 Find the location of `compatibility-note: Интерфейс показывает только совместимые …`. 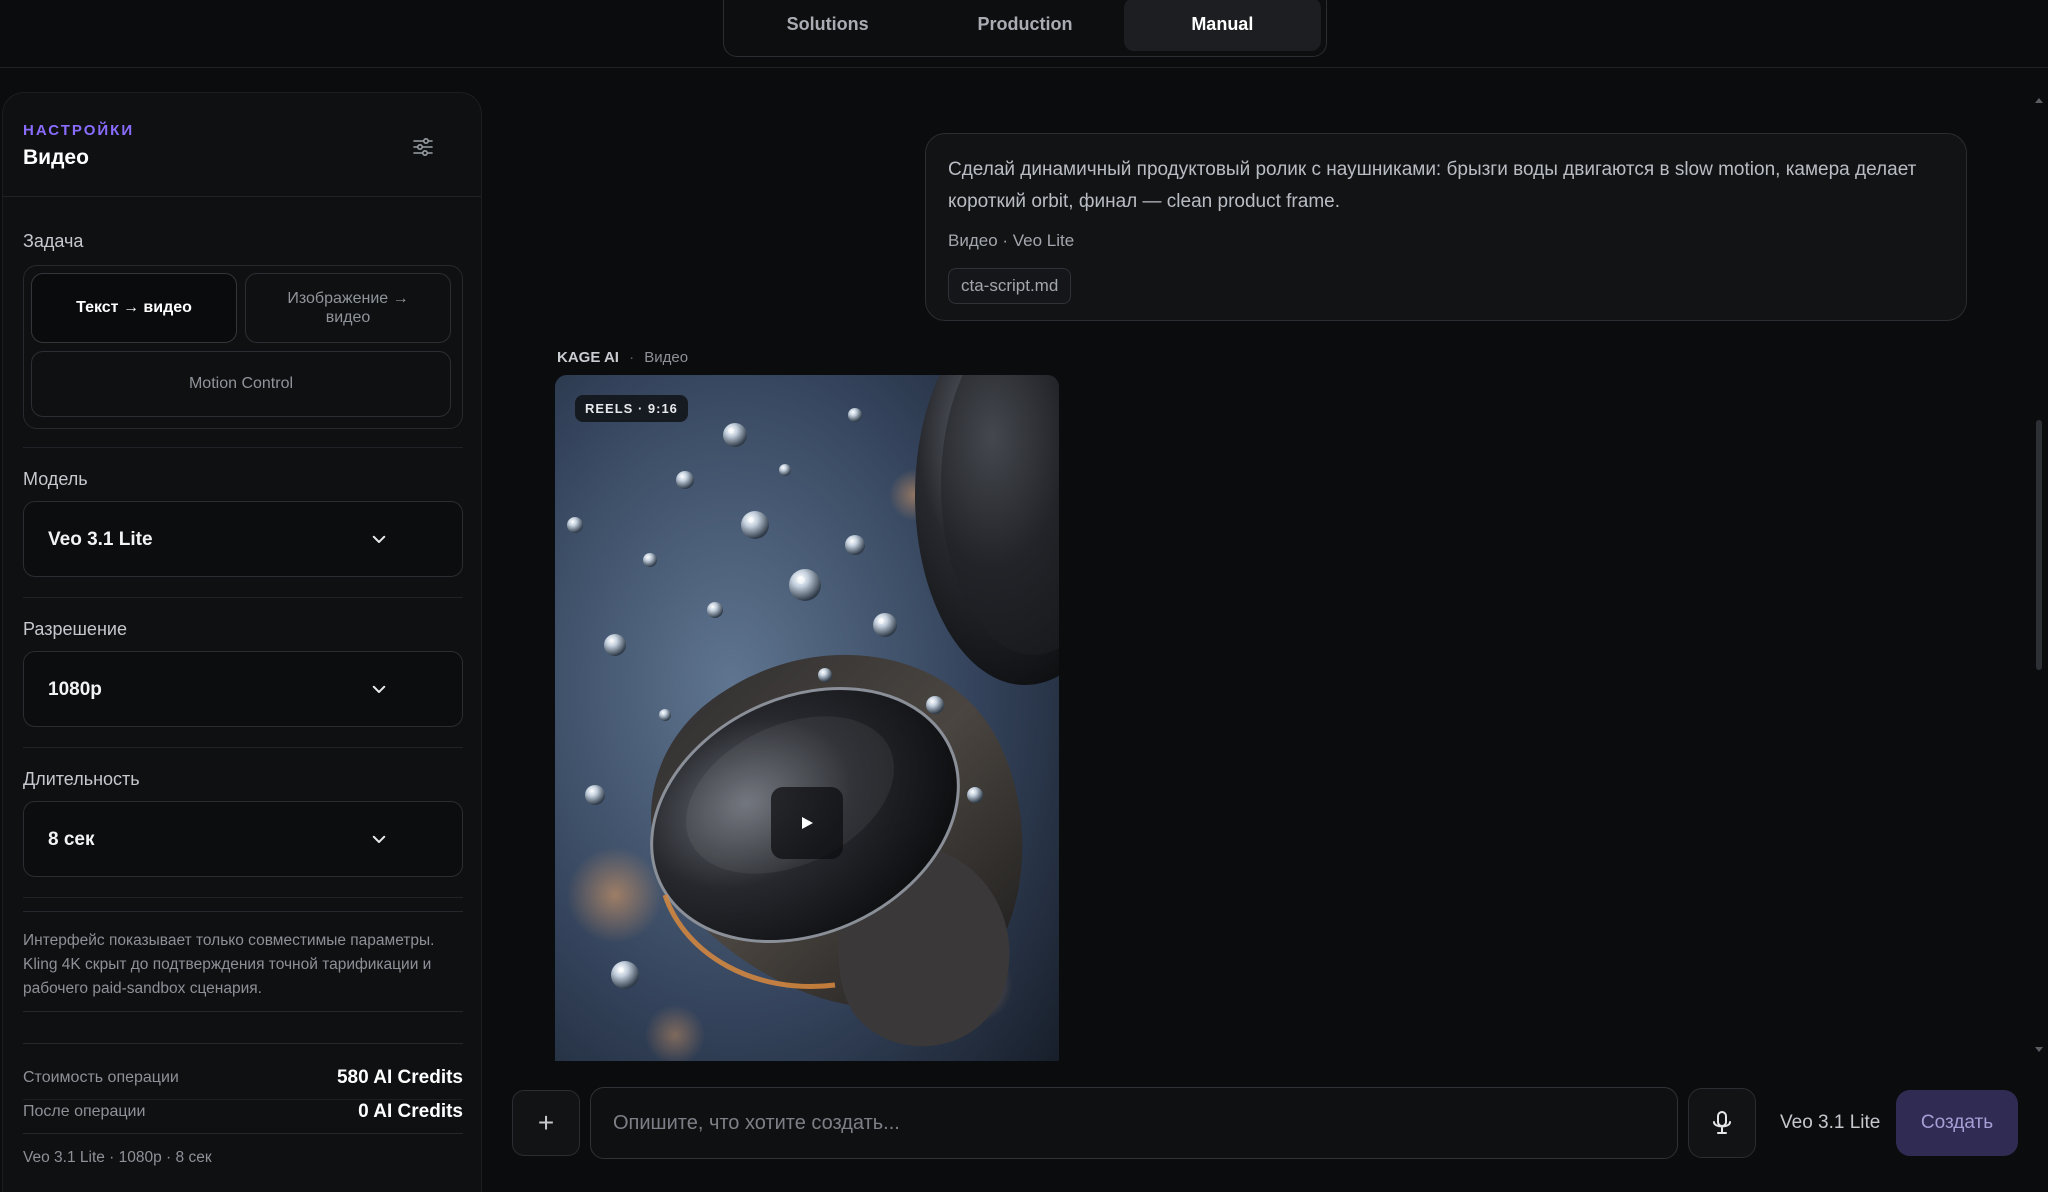

compatibility-note: Интерфейс показывает только совместимые … is located at coordinates (229, 964).